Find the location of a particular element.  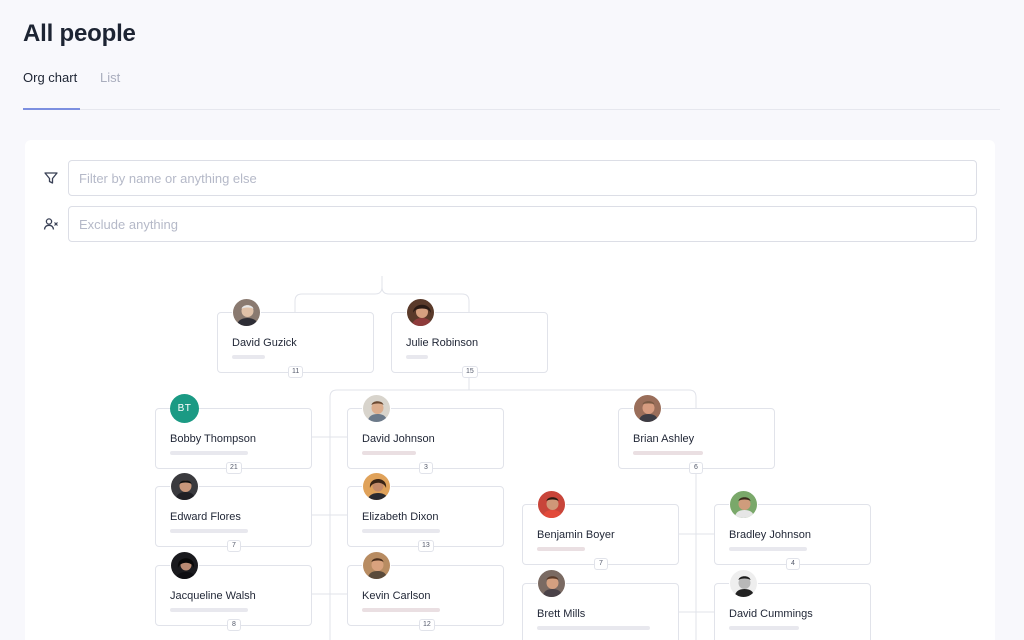

person-card-brett-mills: Brett Mills is located at coordinates (600, 604).